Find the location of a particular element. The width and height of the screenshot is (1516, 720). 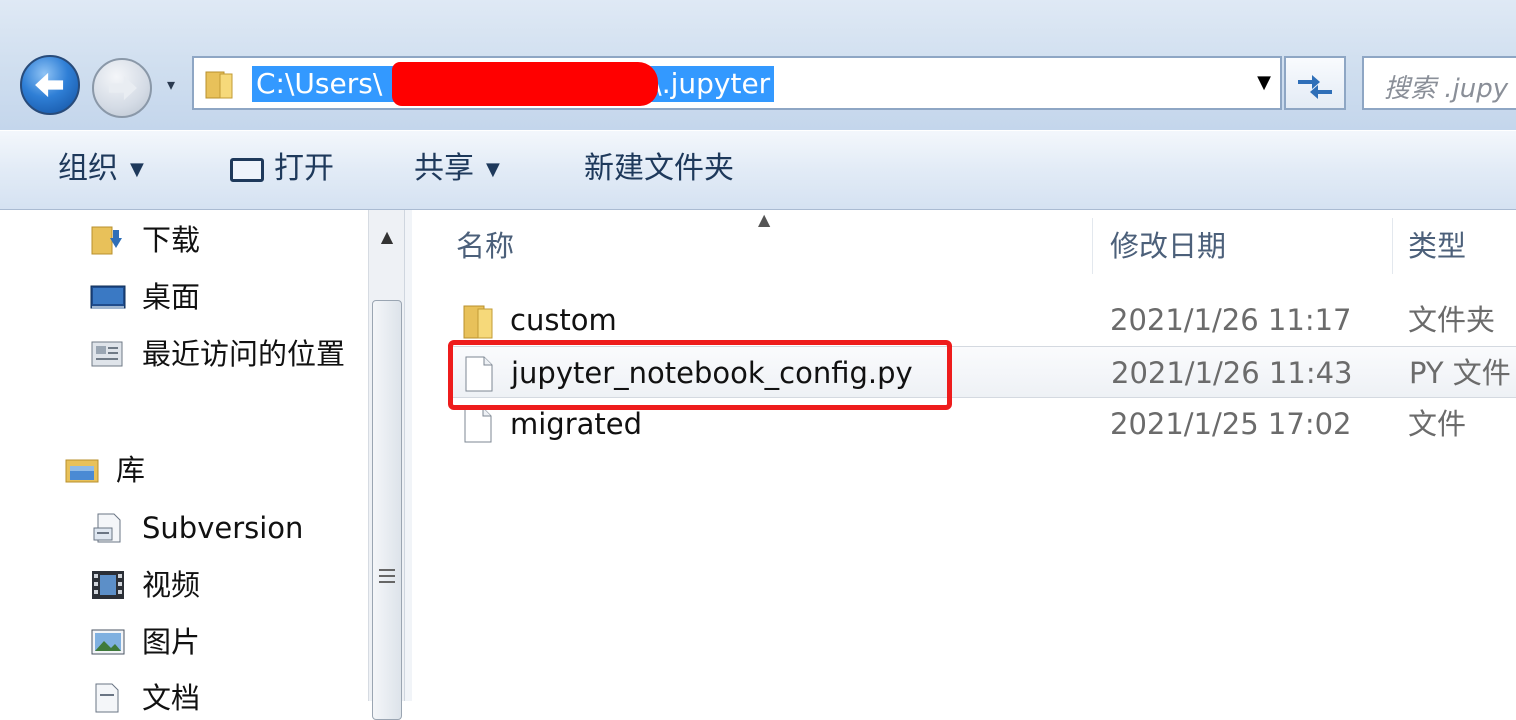

scroll-thumb is located at coordinates (387, 510).